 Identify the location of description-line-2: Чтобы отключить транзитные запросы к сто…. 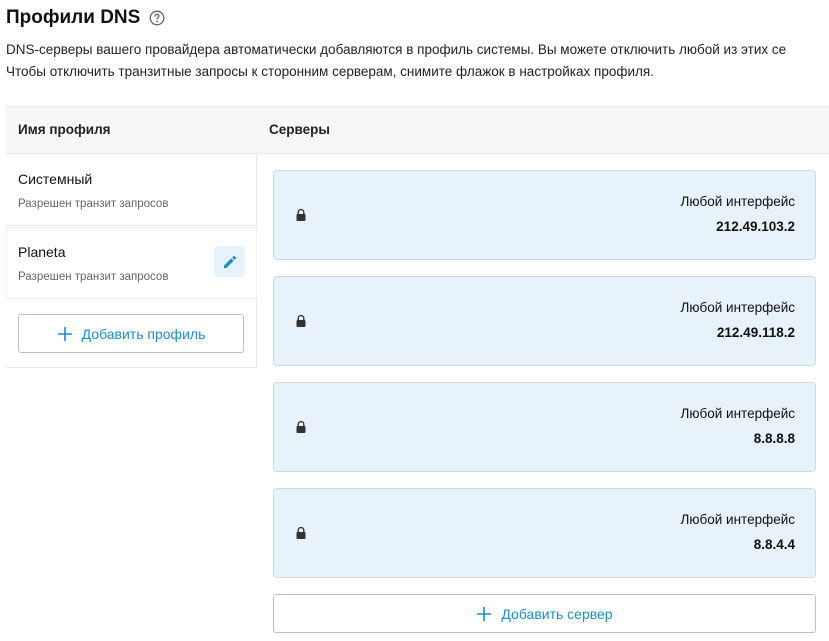
(330, 71).